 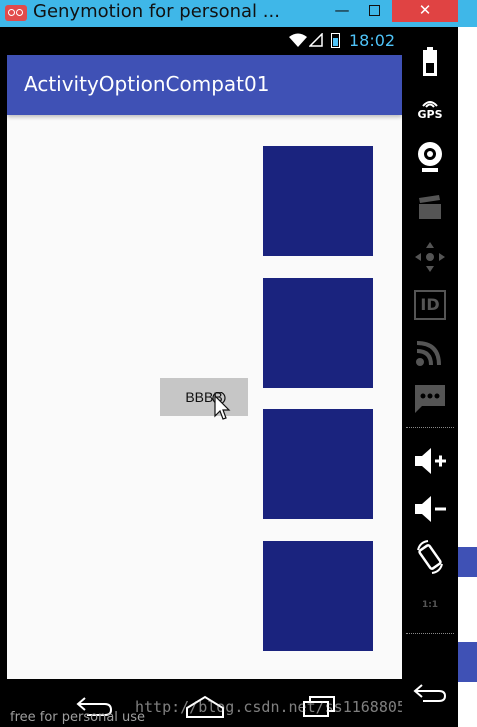 I want to click on scale-icon: 1:1, so click(x=430, y=605).